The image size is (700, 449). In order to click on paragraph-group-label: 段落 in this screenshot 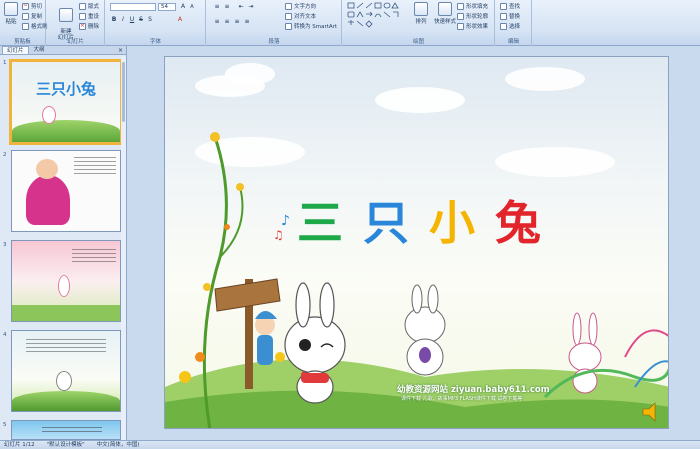, I will do `click(274, 42)`.